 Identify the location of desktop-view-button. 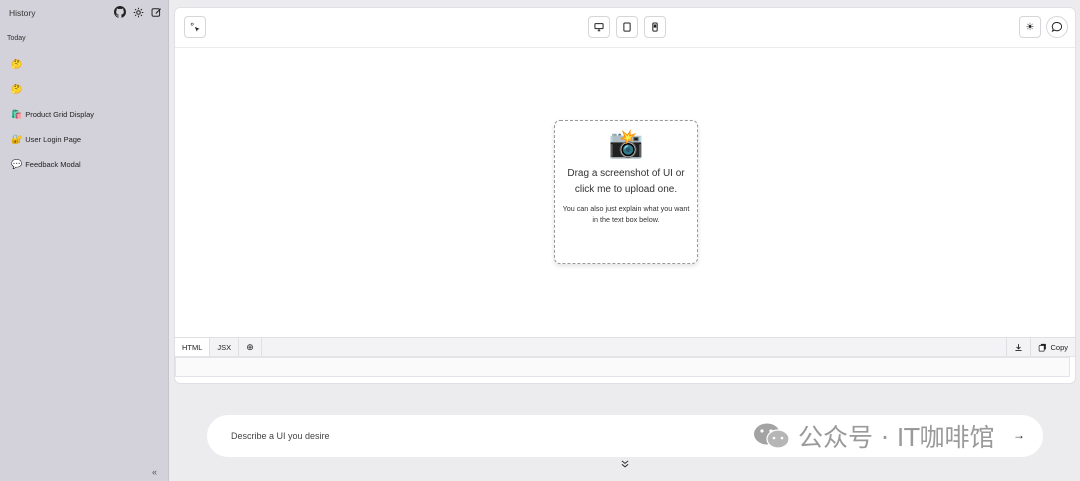
(599, 27).